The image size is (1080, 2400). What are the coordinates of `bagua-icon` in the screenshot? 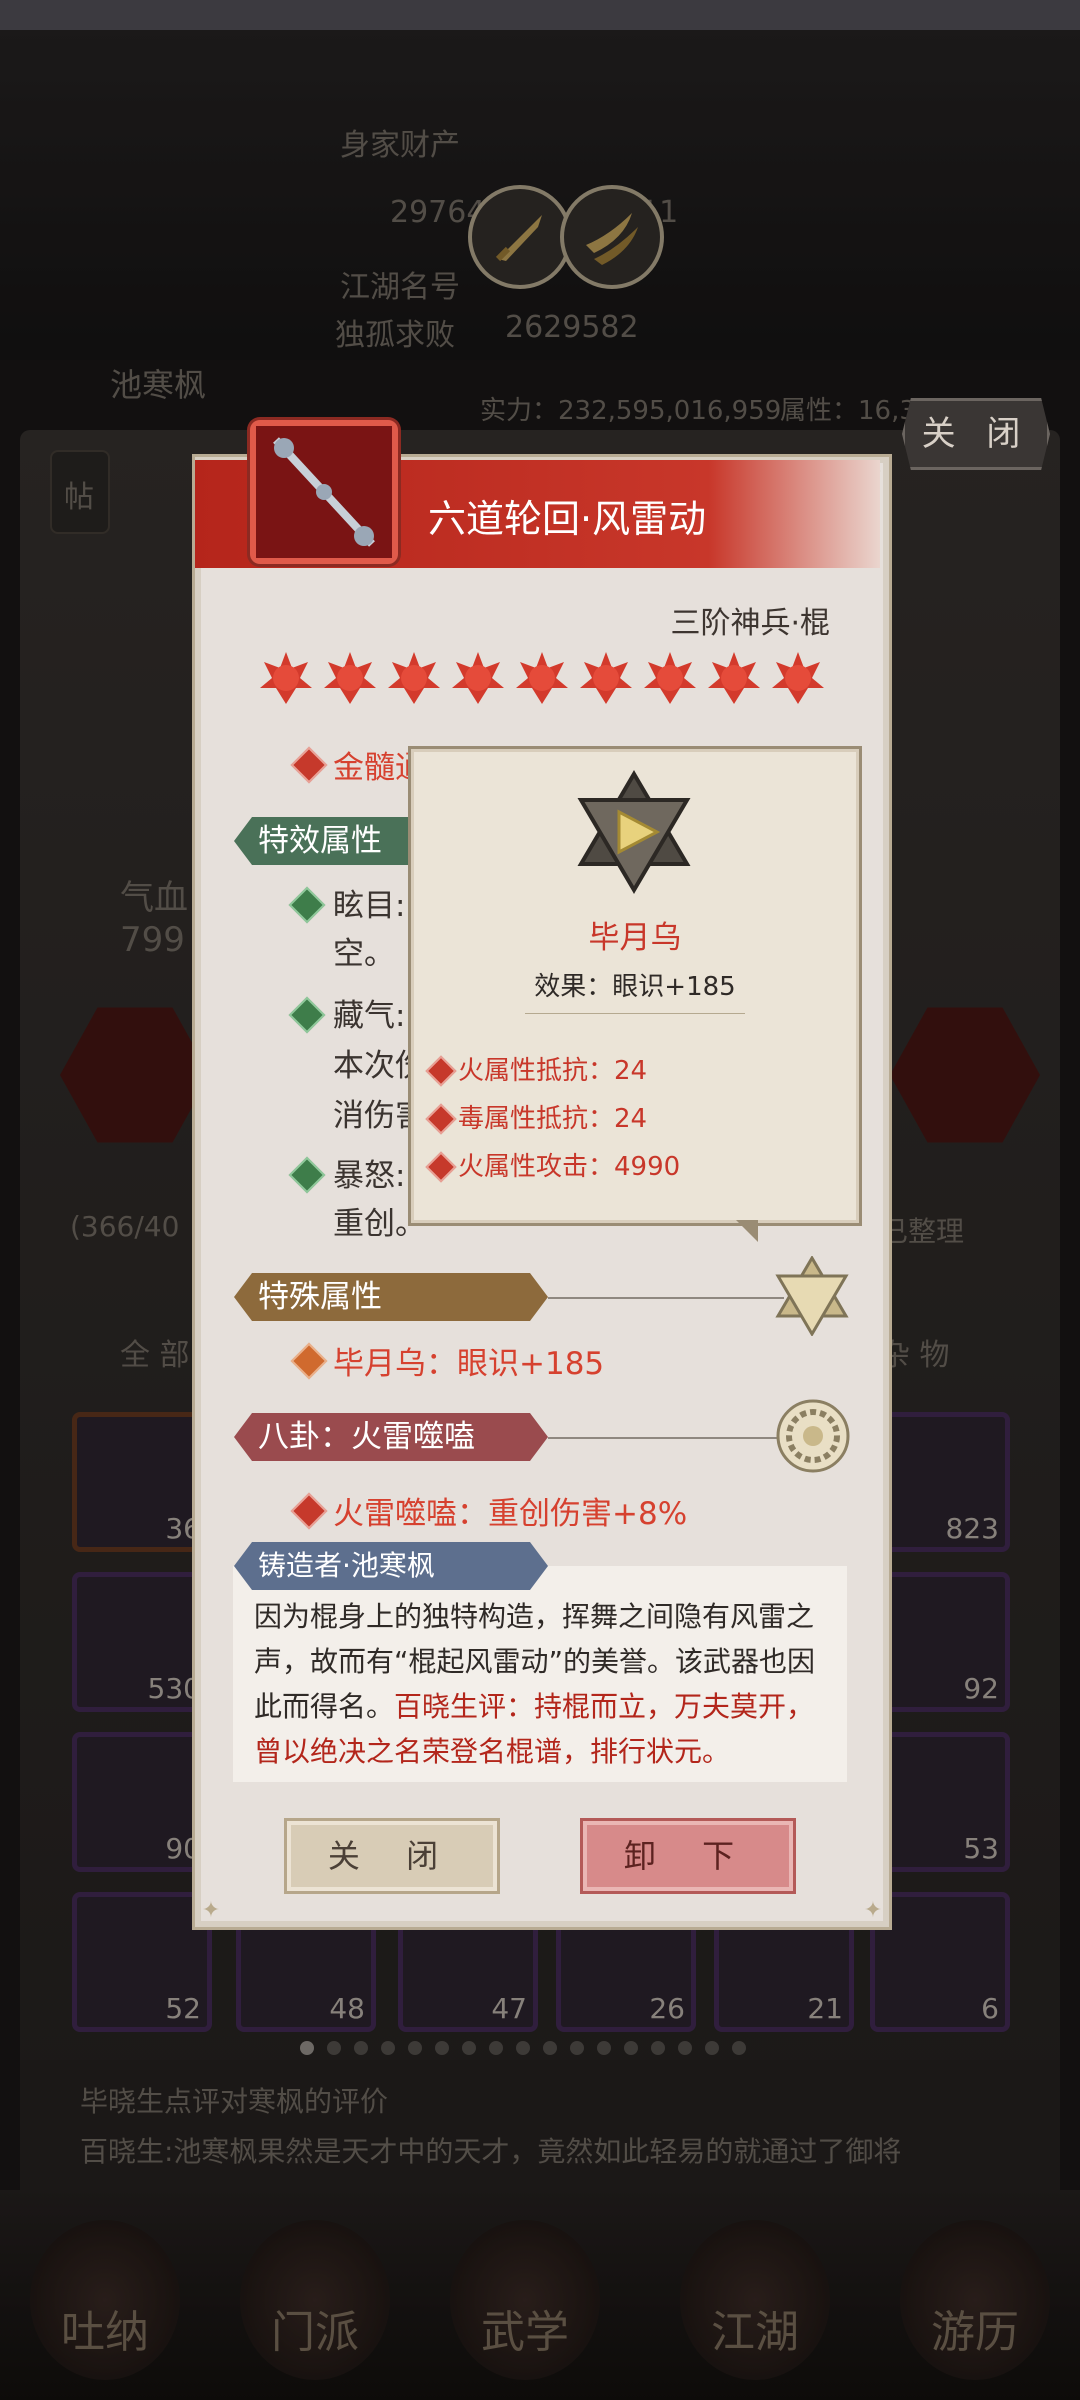 It's located at (813, 1438).